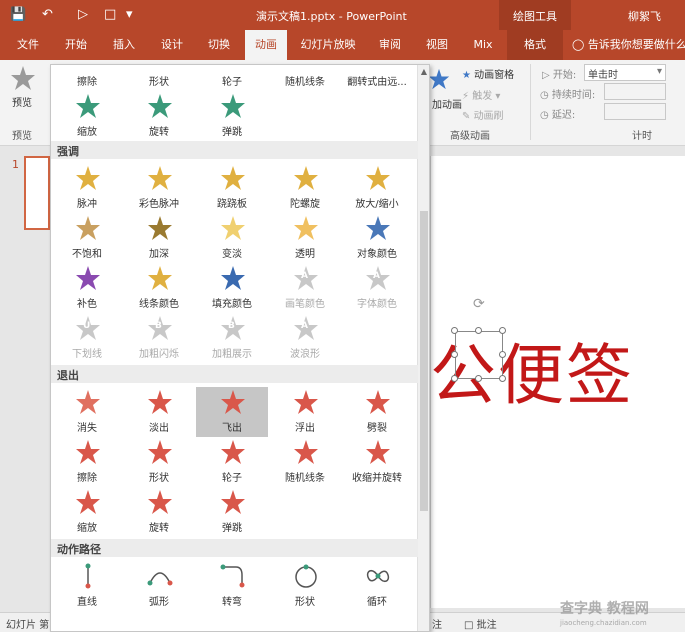 The width and height of the screenshot is (685, 632). What do you see at coordinates (377, 586) in the screenshot?
I see `effect-item: 循环` at bounding box center [377, 586].